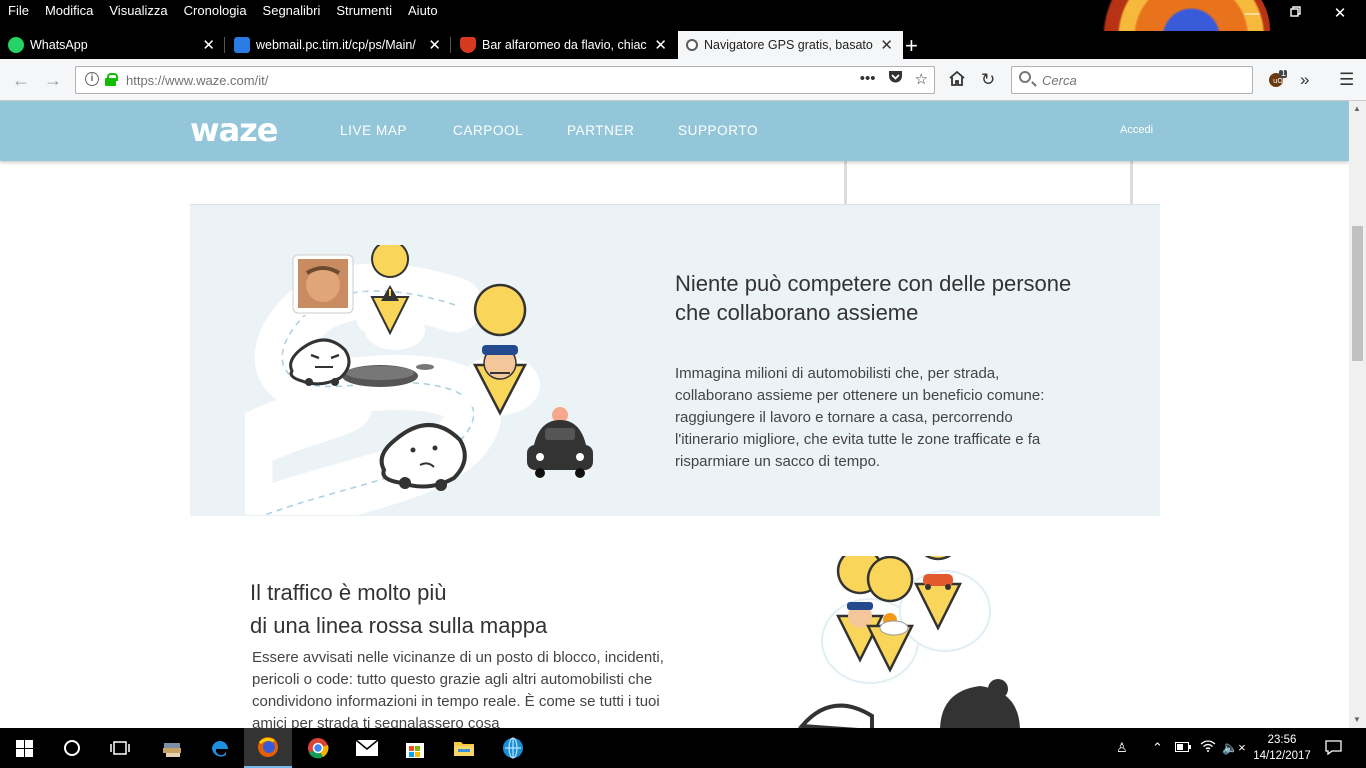 This screenshot has width=1366, height=768. What do you see at coordinates (1183, 747) in the screenshot?
I see `battery-icon` at bounding box center [1183, 747].